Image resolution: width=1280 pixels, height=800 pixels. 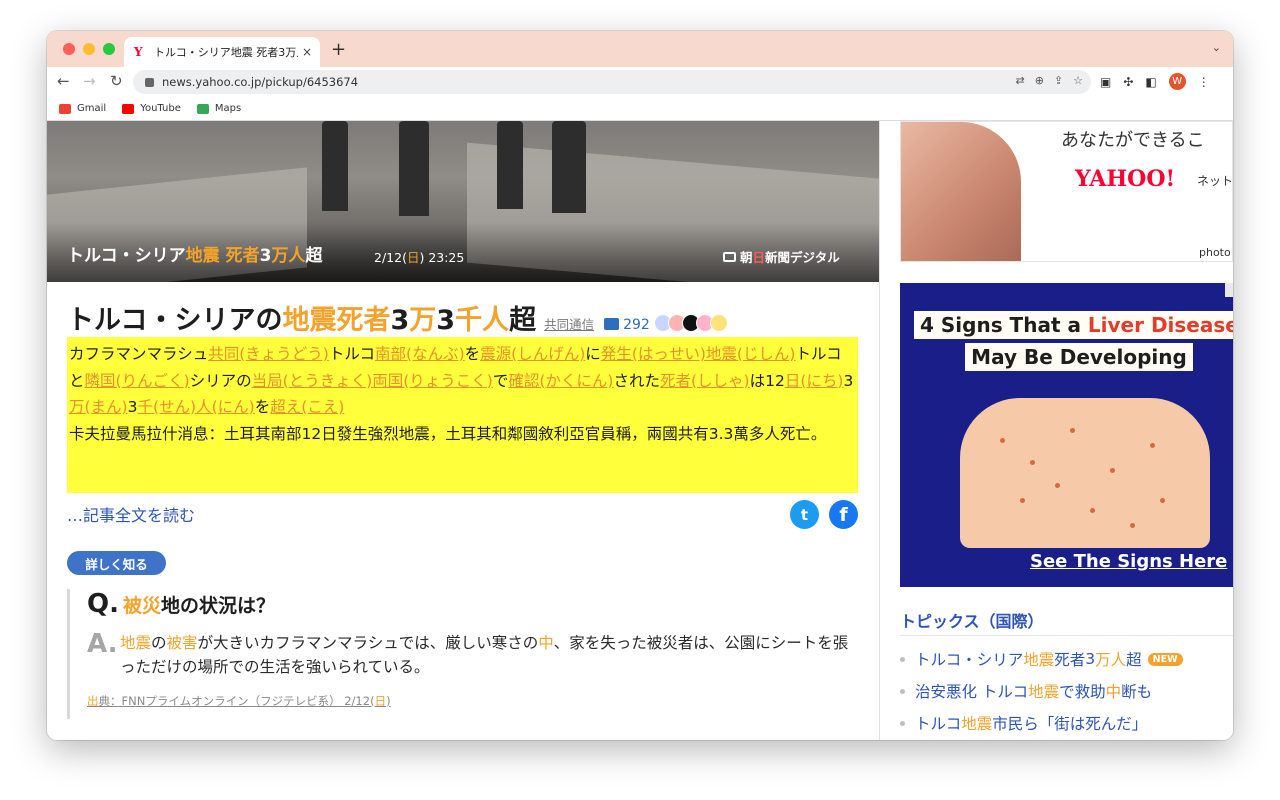 What do you see at coordinates (751, 354) in the screenshot?
I see `ruby-word: 地震(じしん)` at bounding box center [751, 354].